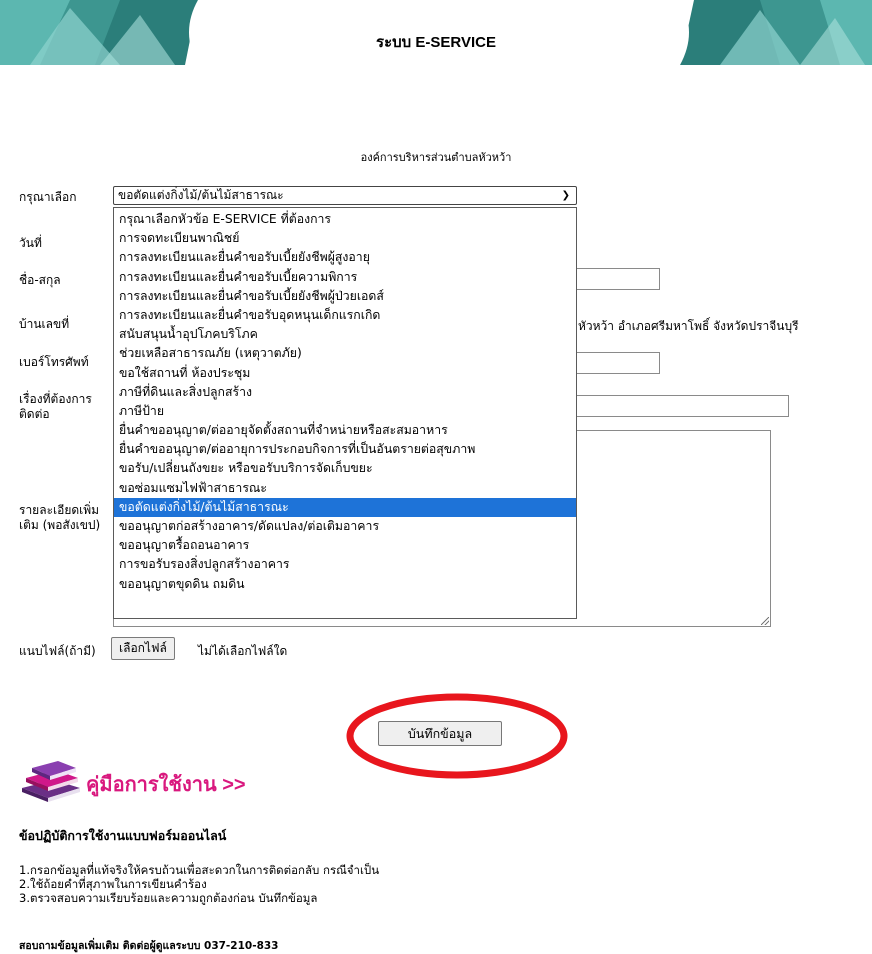 The width and height of the screenshot is (872, 954). Describe the element at coordinates (143, 648) in the screenshot. I see `choose-file-button: เลือกไฟล์` at that location.